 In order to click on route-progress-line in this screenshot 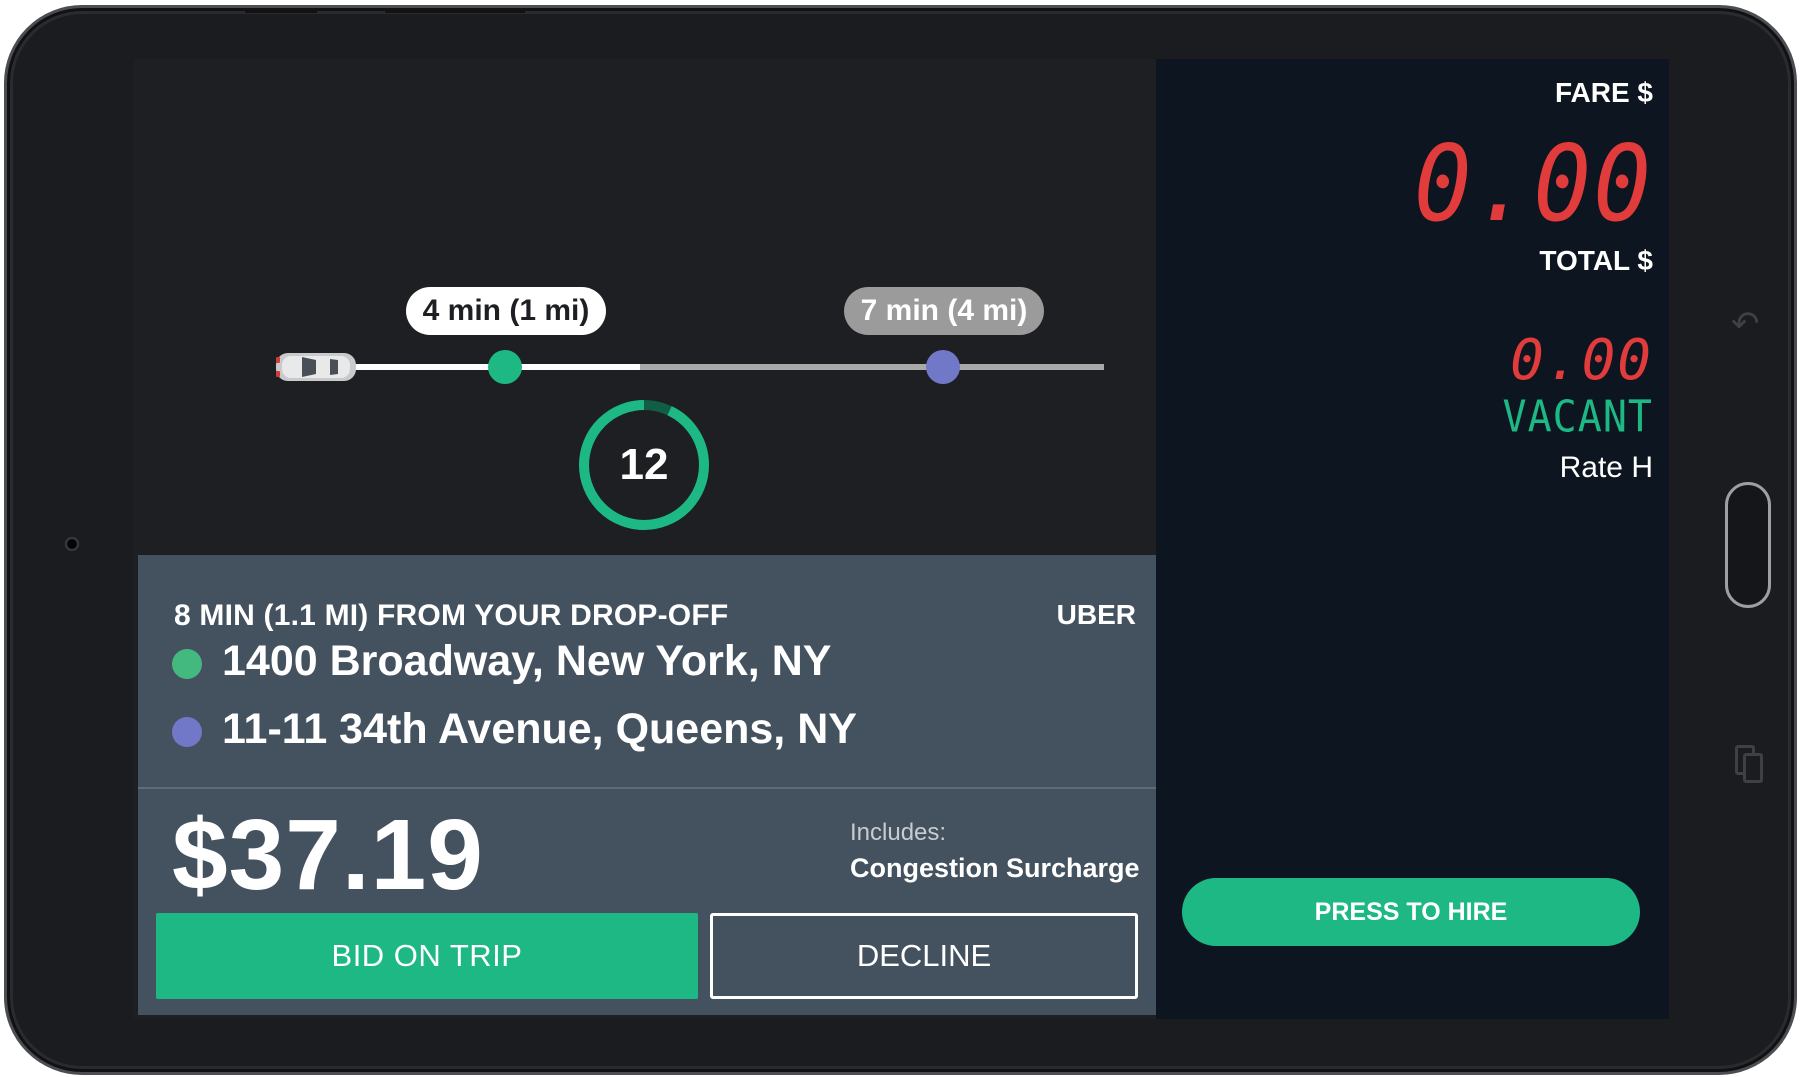, I will do `click(727, 367)`.